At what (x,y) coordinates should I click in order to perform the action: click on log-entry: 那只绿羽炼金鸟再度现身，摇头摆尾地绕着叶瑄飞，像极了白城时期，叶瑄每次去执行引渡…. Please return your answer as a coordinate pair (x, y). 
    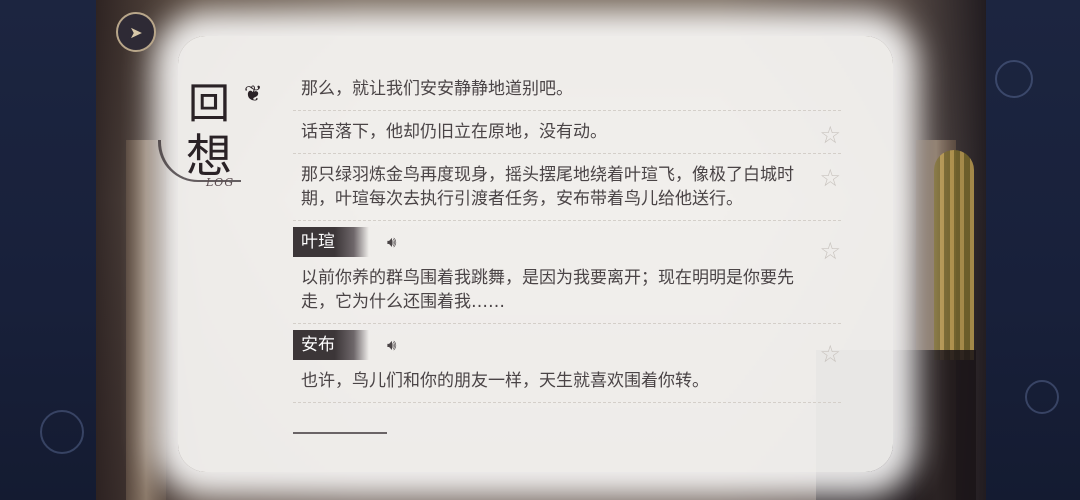
    Looking at the image, I should click on (567, 187).